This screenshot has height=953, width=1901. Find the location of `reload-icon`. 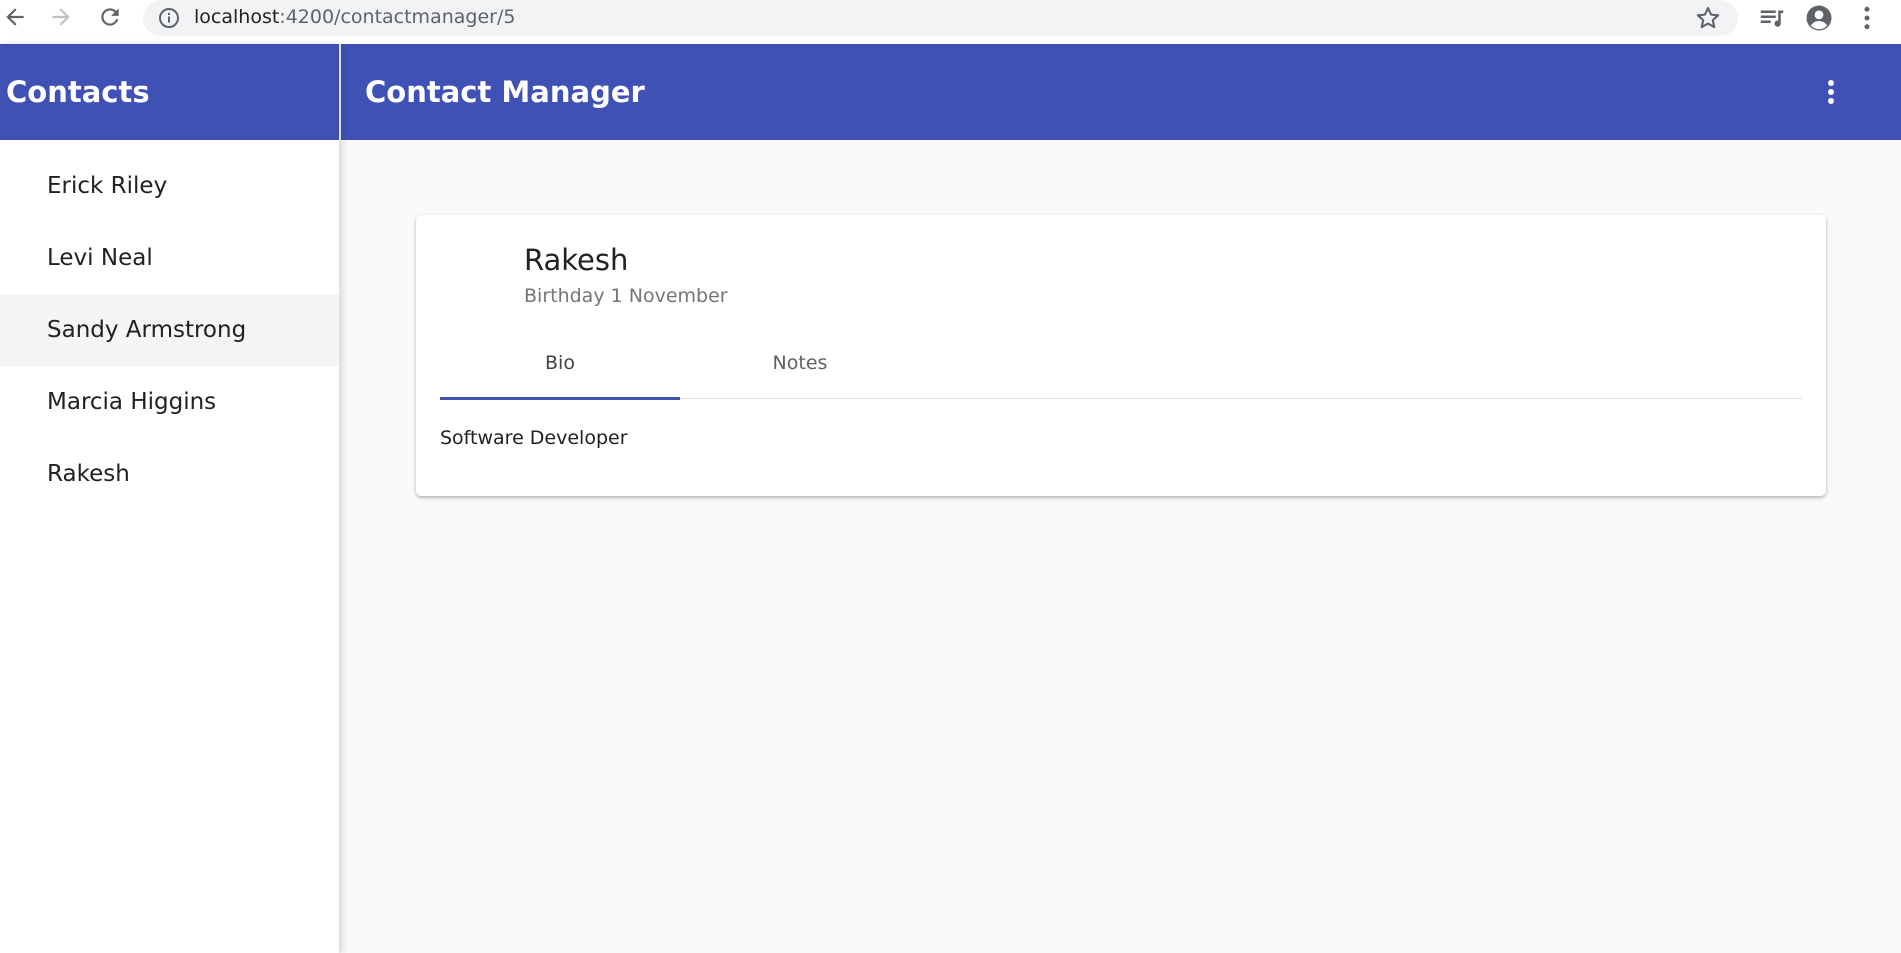

reload-icon is located at coordinates (110, 17).